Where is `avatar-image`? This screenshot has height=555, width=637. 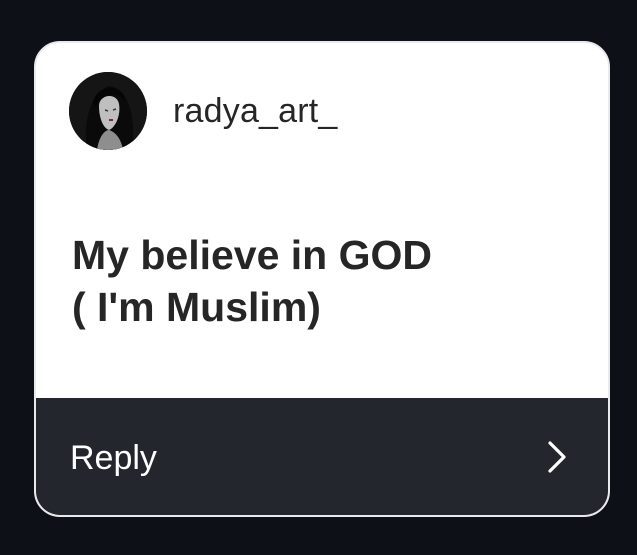
avatar-image is located at coordinates (108, 111).